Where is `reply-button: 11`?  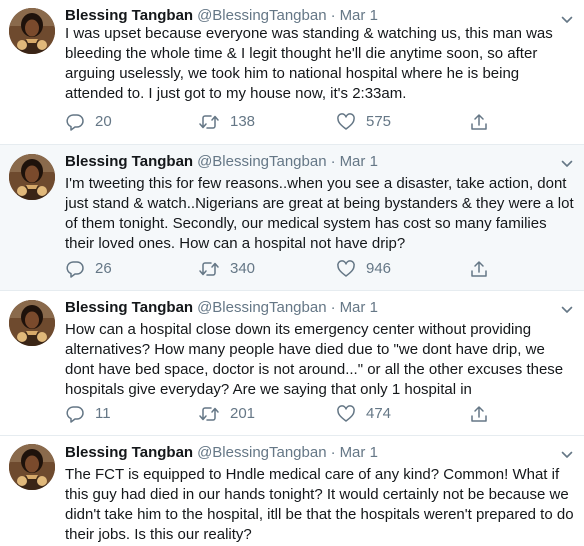
reply-button: 11 is located at coordinates (88, 414).